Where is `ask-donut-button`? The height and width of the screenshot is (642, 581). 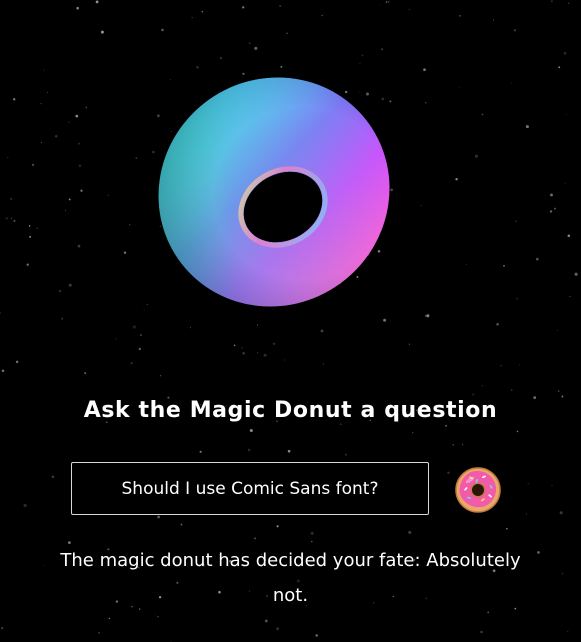 ask-donut-button is located at coordinates (478, 490).